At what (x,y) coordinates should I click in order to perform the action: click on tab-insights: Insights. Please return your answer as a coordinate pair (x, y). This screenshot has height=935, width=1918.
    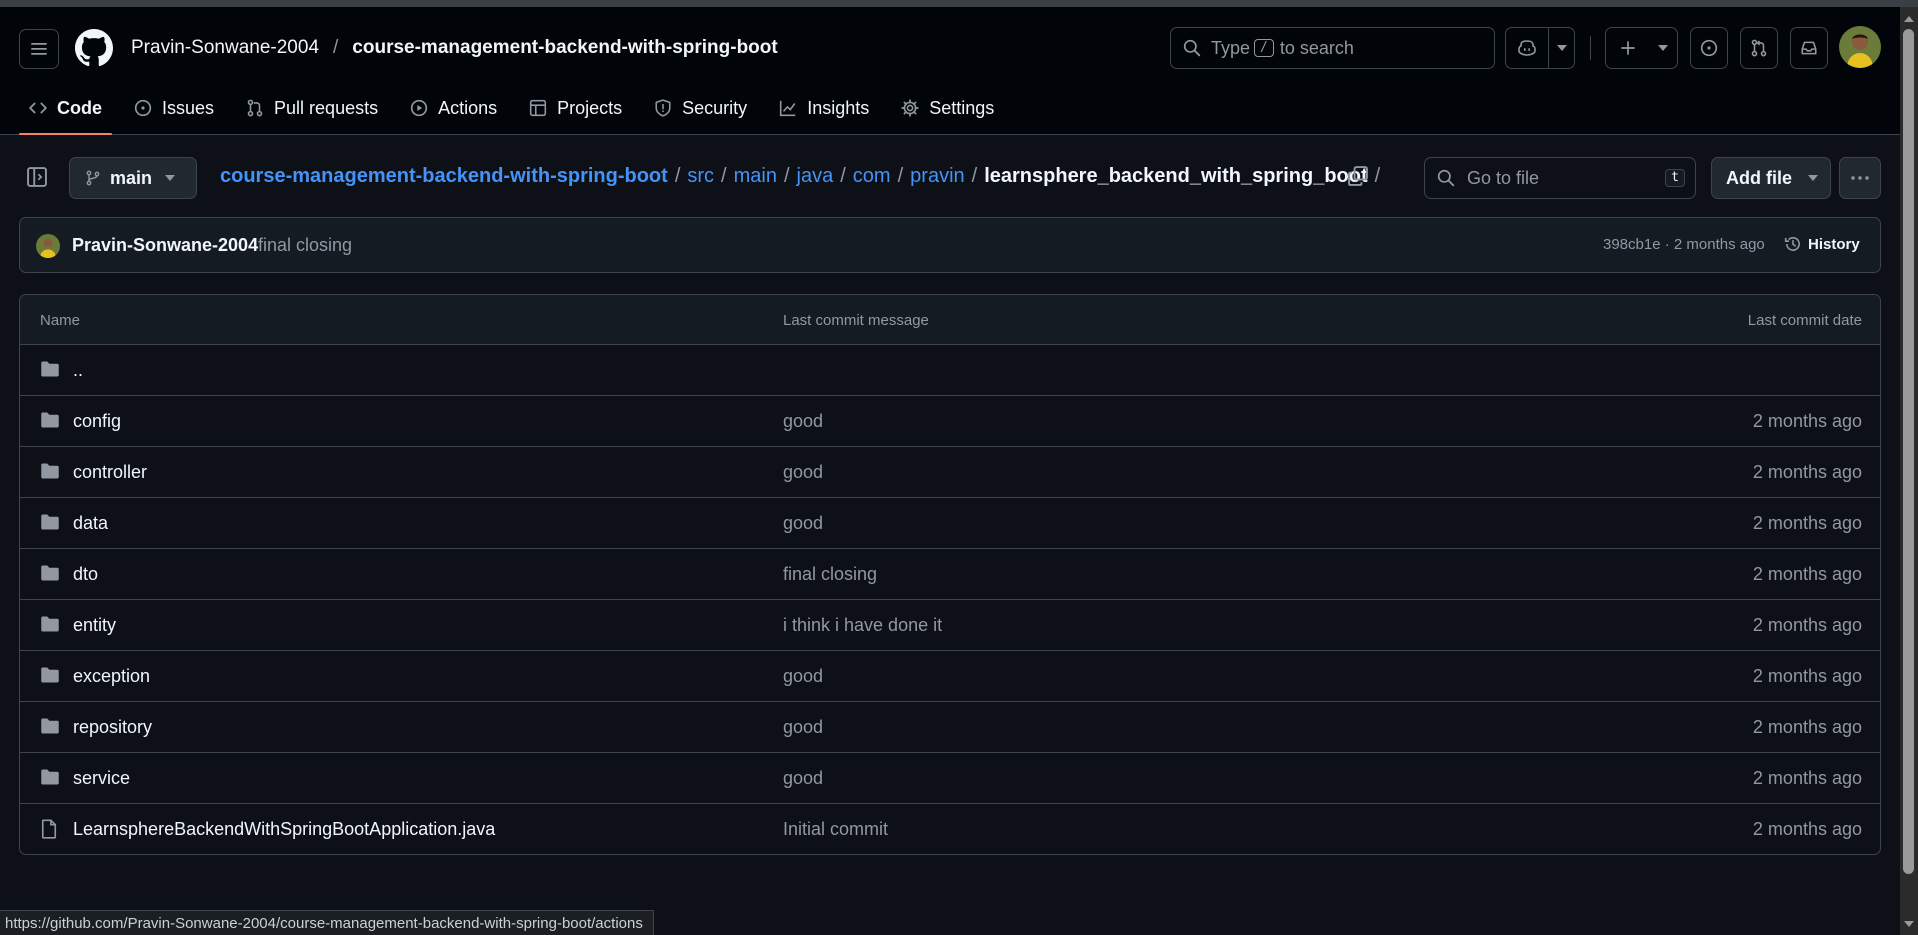
    Looking at the image, I should click on (824, 108).